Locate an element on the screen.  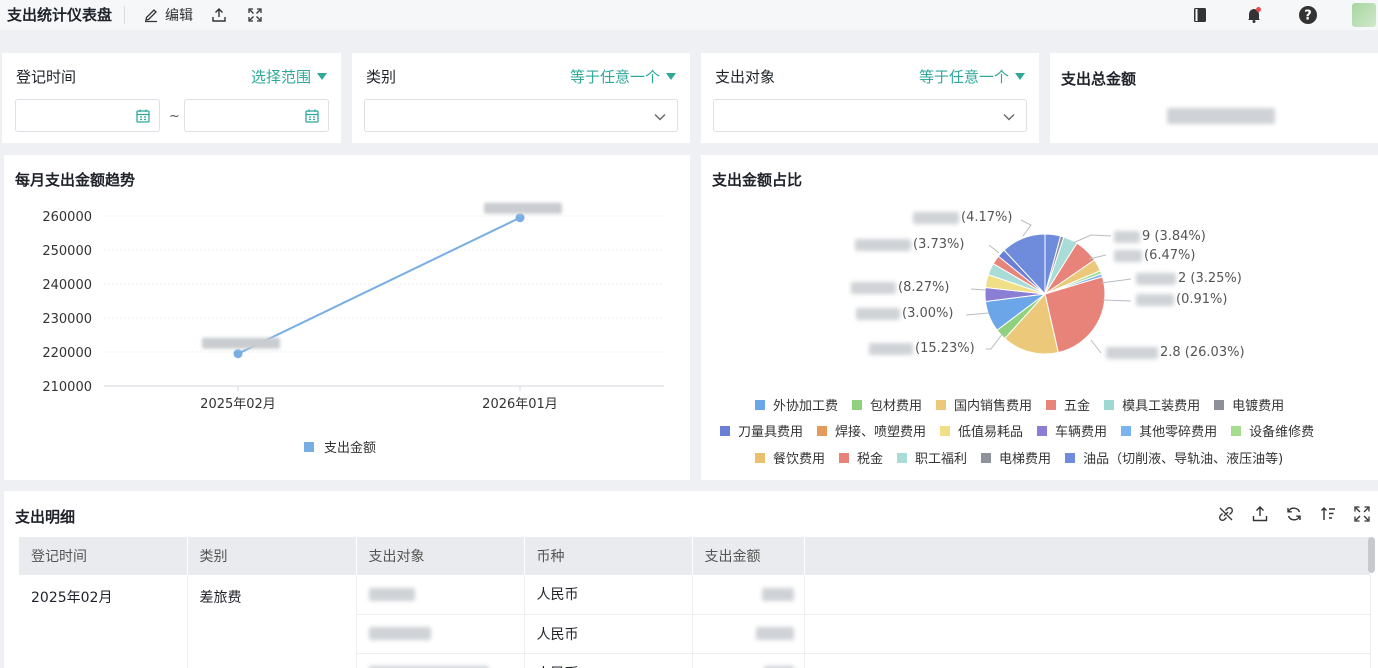
legend-item: 设备维修费 is located at coordinates (1272, 430).